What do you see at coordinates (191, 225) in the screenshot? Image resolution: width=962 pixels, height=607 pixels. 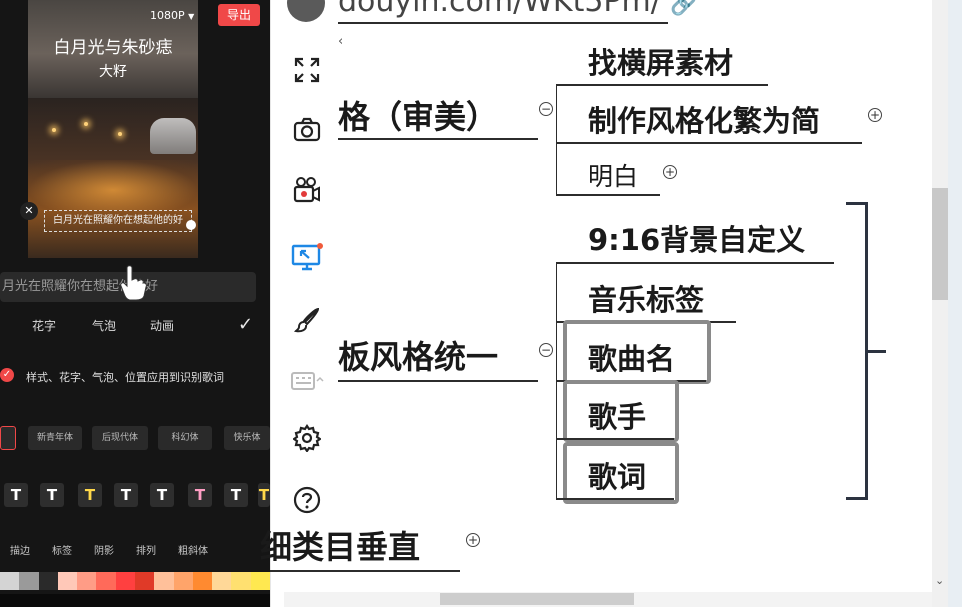 I see `rotate-handle-icon` at bounding box center [191, 225].